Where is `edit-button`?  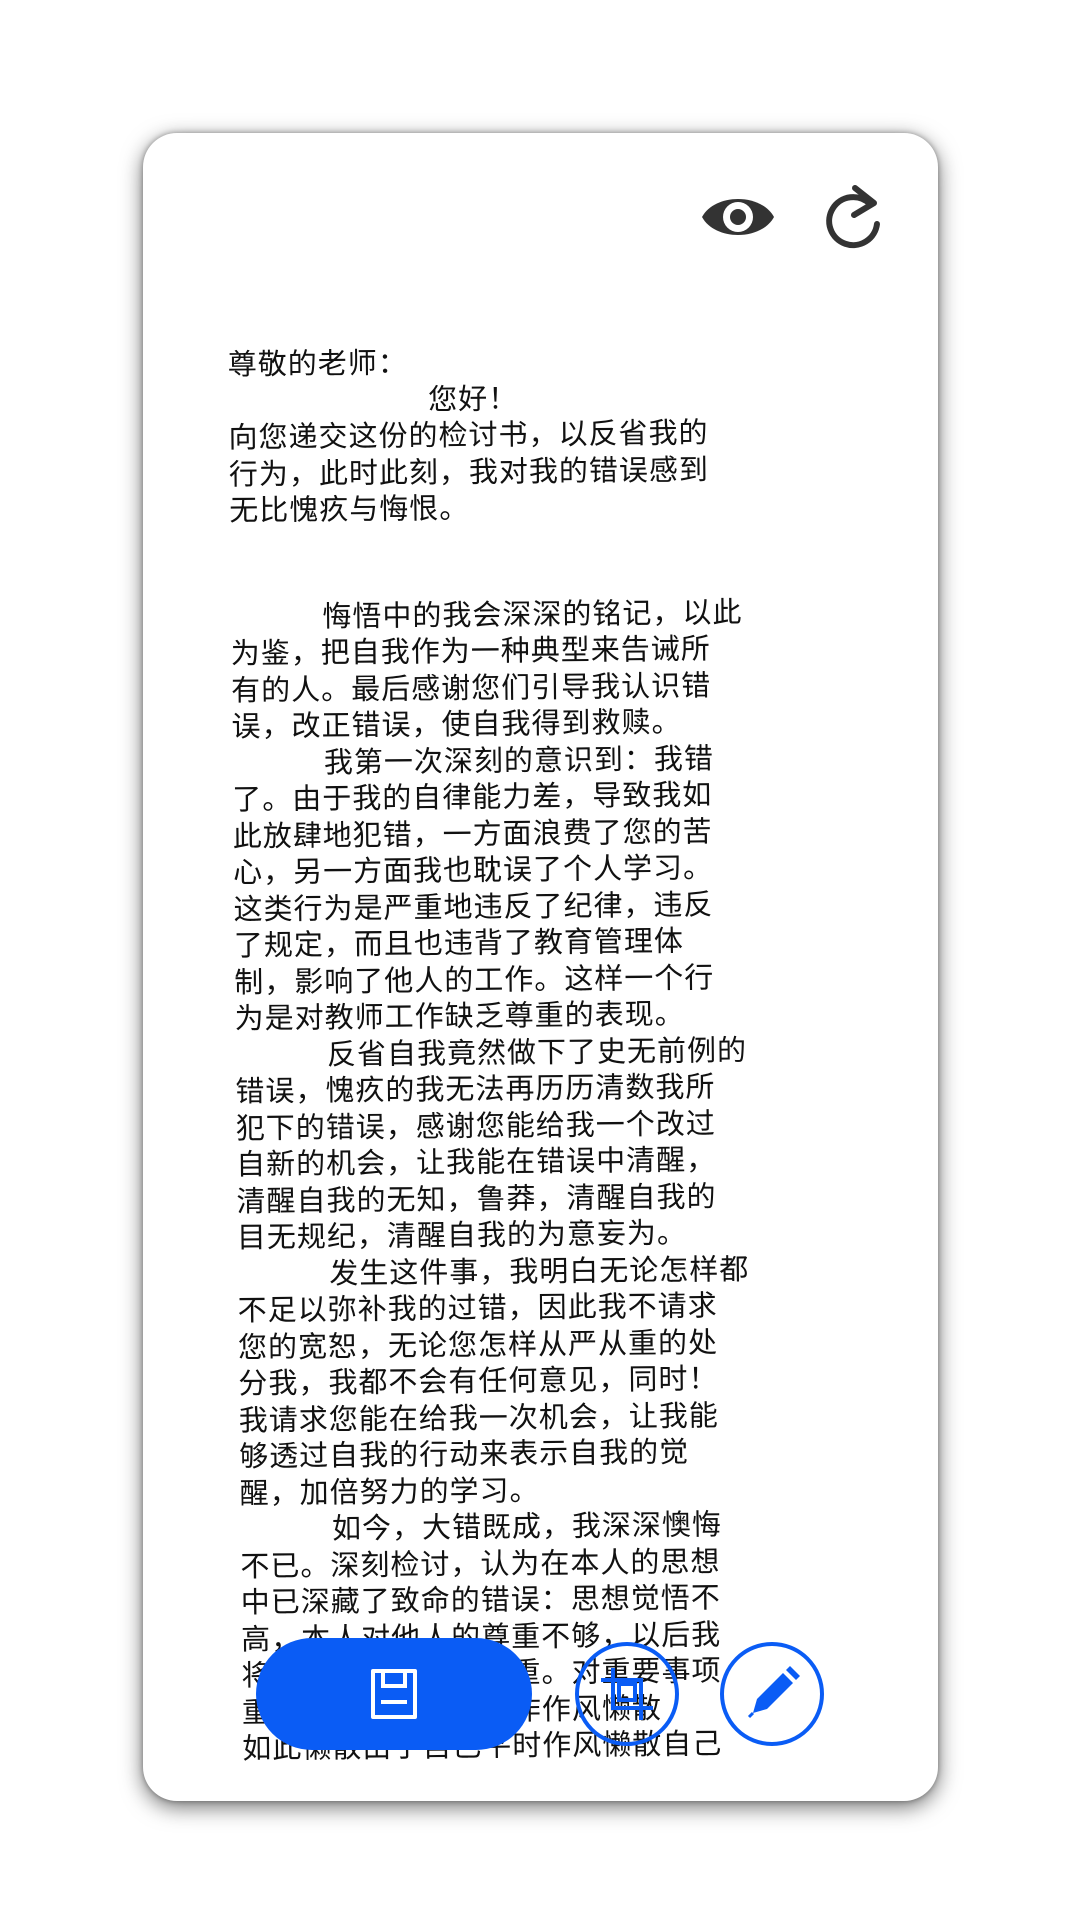 edit-button is located at coordinates (772, 1694).